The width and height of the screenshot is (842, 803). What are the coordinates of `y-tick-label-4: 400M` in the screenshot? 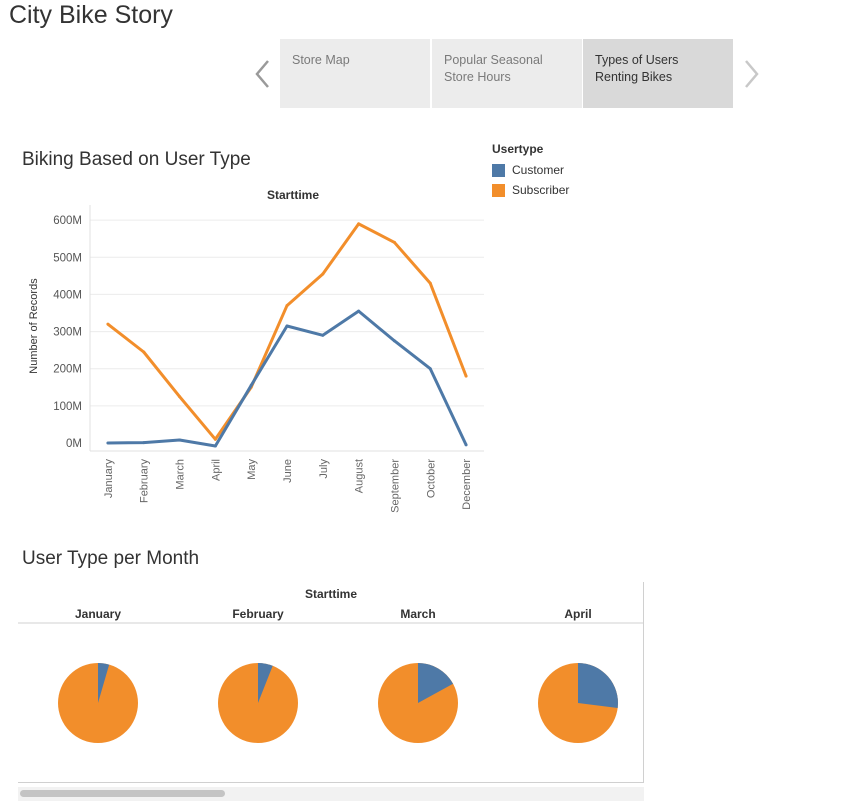 It's located at (67, 295).